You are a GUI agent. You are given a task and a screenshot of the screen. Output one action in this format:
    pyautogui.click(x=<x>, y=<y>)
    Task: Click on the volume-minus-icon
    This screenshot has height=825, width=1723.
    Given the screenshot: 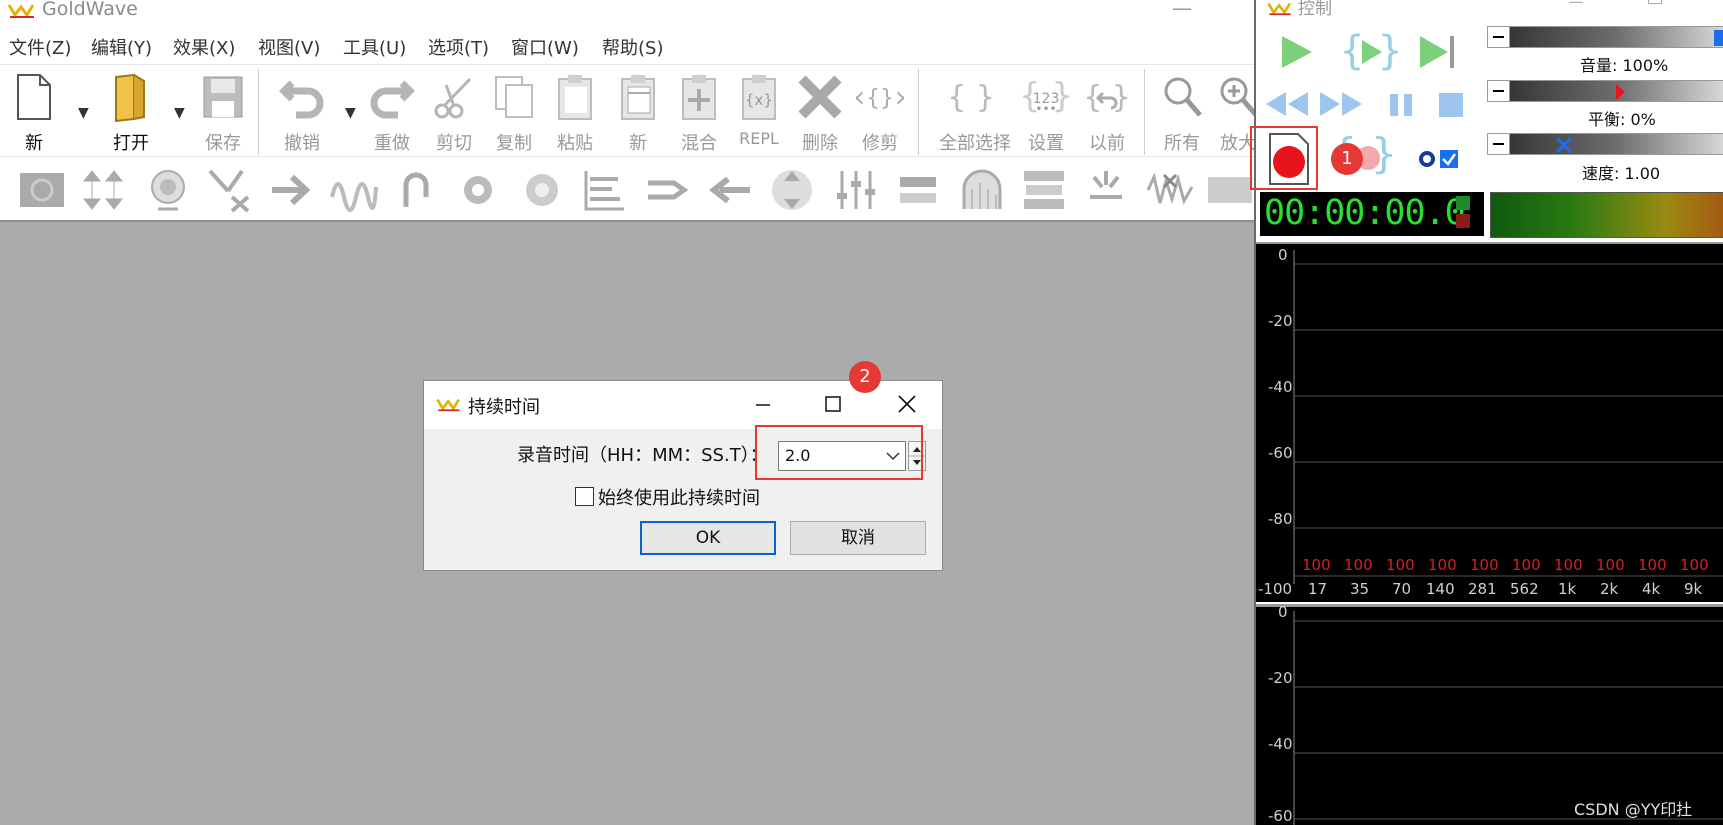 What is the action you would take?
    pyautogui.click(x=1499, y=37)
    